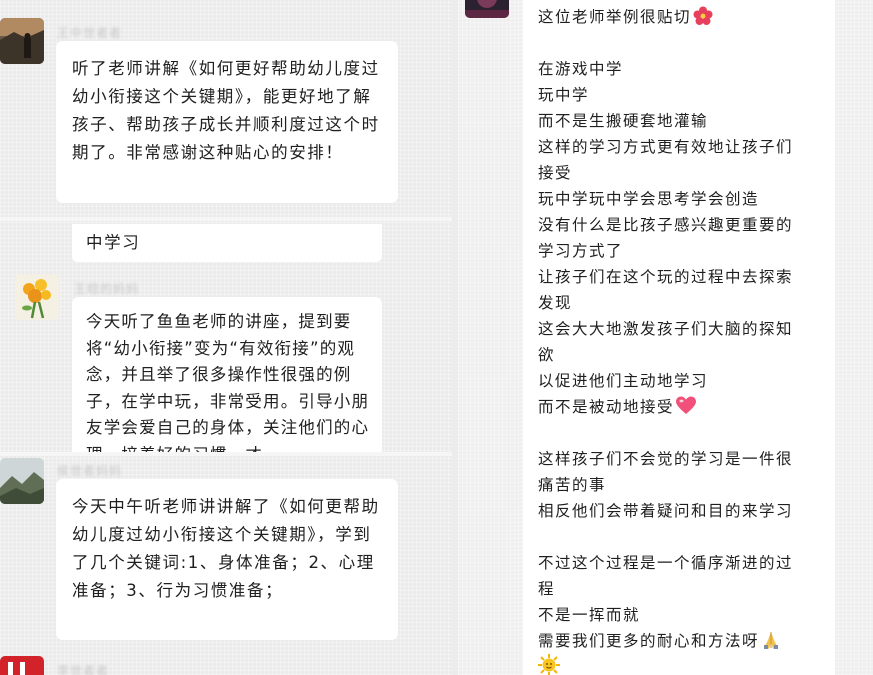 This screenshot has height=675, width=873. Describe the element at coordinates (666, 329) in the screenshot. I see `message-line: 这会大大地激发孩子们大脑的探知` at that location.